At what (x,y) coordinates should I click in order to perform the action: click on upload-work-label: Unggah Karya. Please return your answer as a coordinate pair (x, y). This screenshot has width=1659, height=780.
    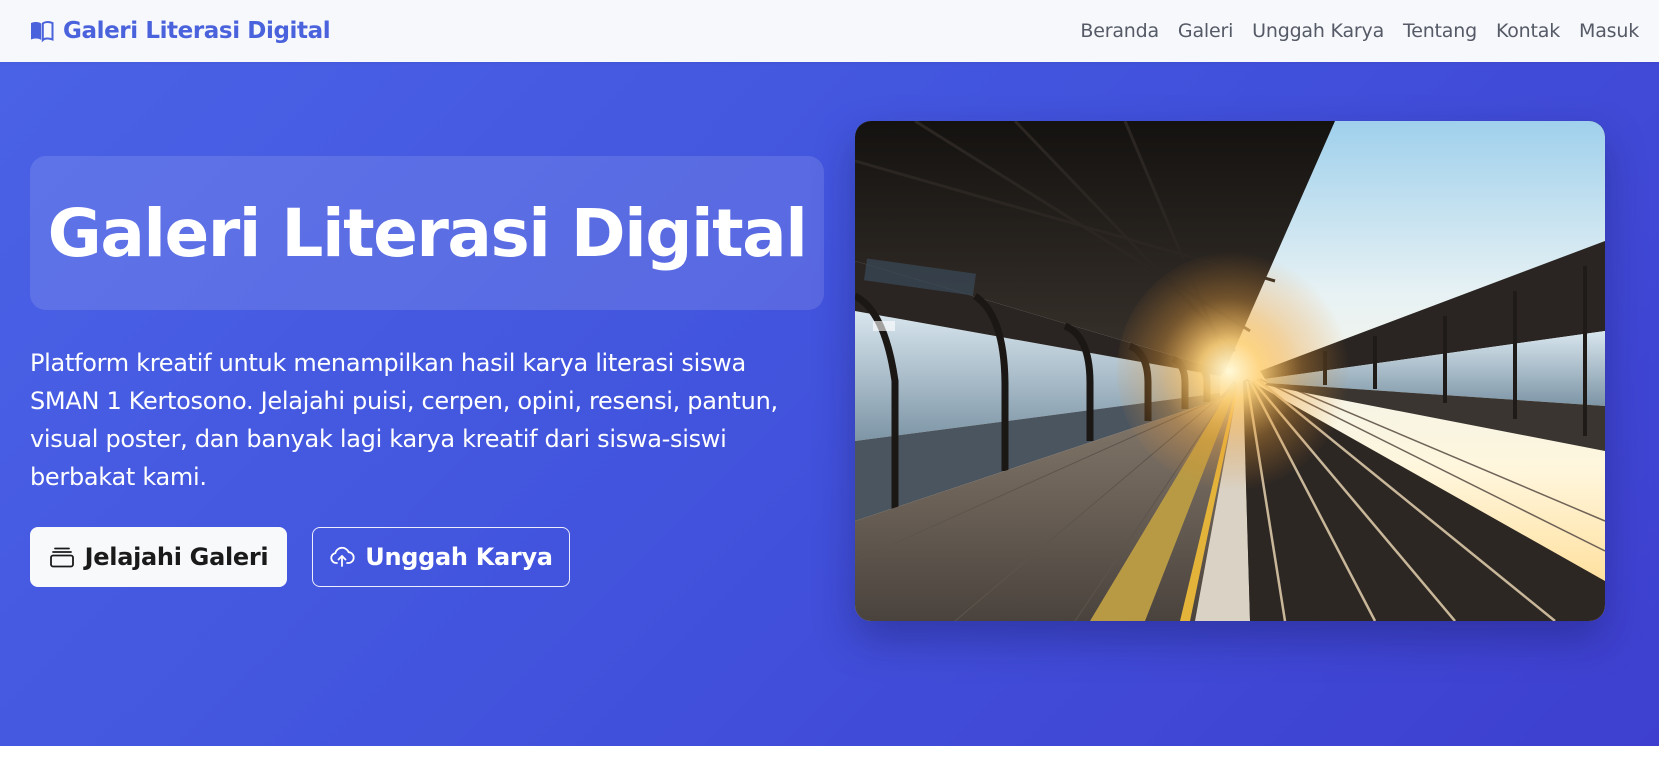
    Looking at the image, I should click on (459, 557).